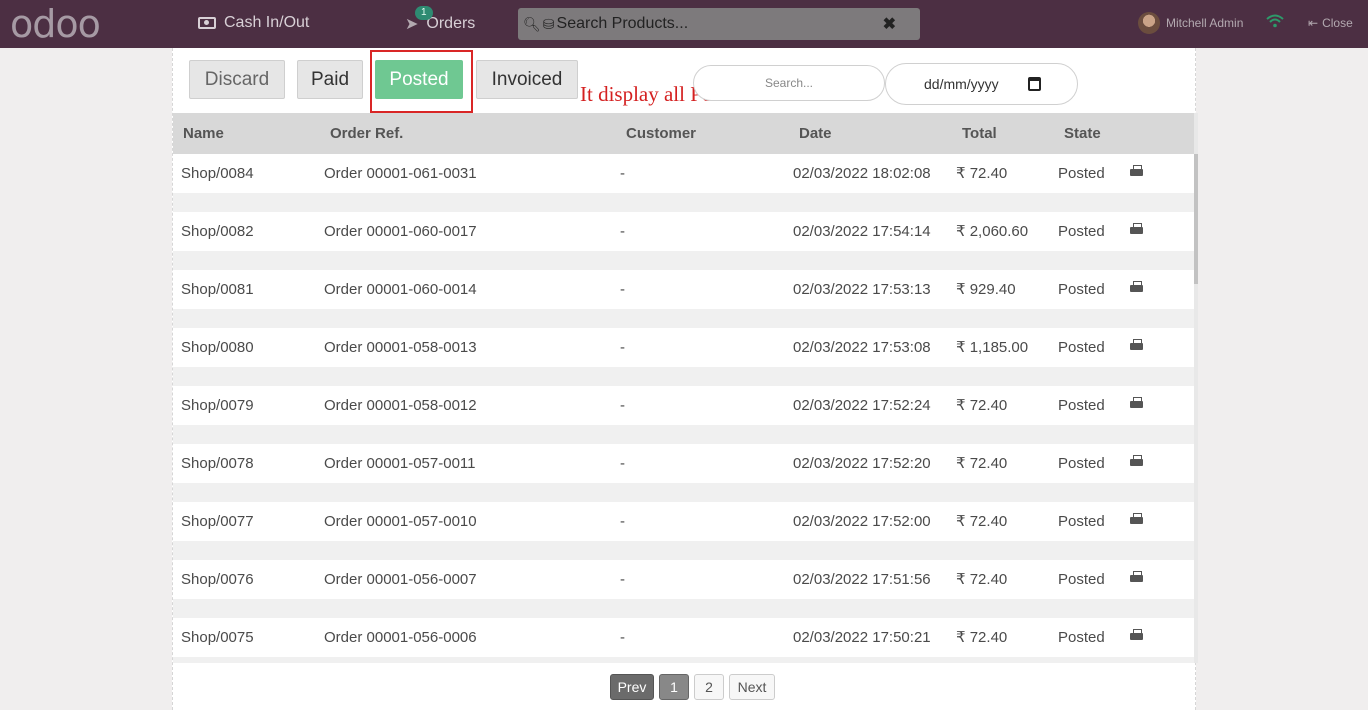  What do you see at coordinates (424, 13) in the screenshot?
I see `orders-badge: 1` at bounding box center [424, 13].